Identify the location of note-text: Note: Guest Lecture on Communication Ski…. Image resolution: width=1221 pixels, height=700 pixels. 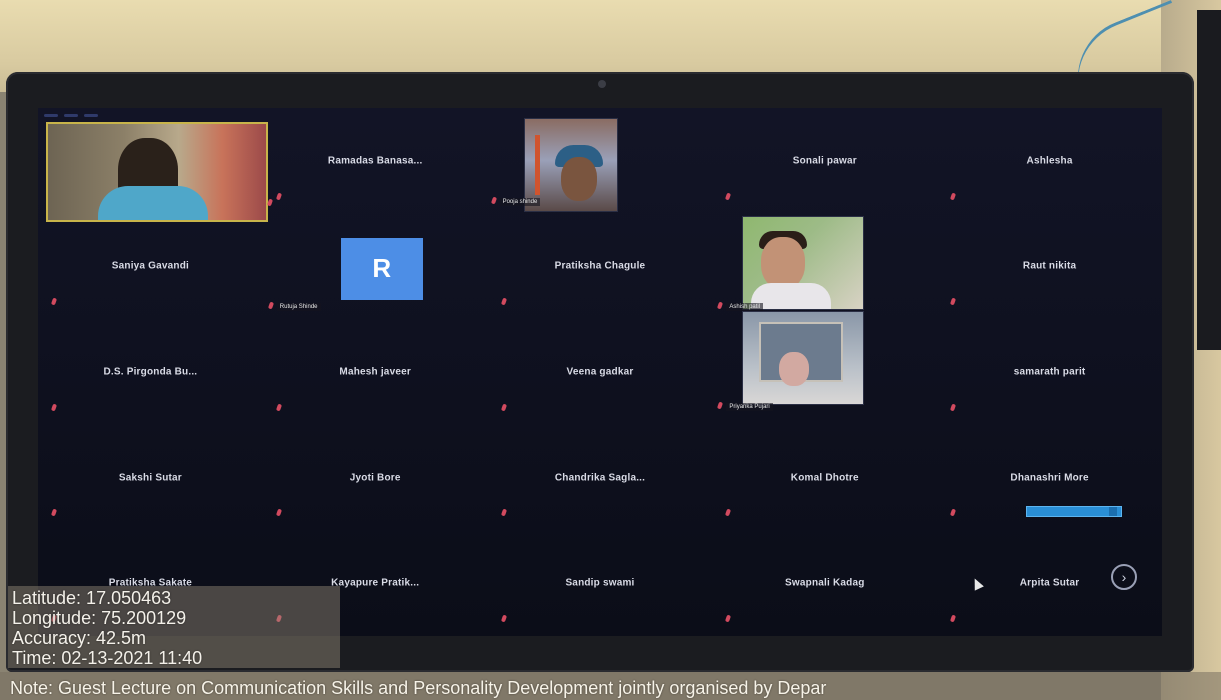
(418, 688).